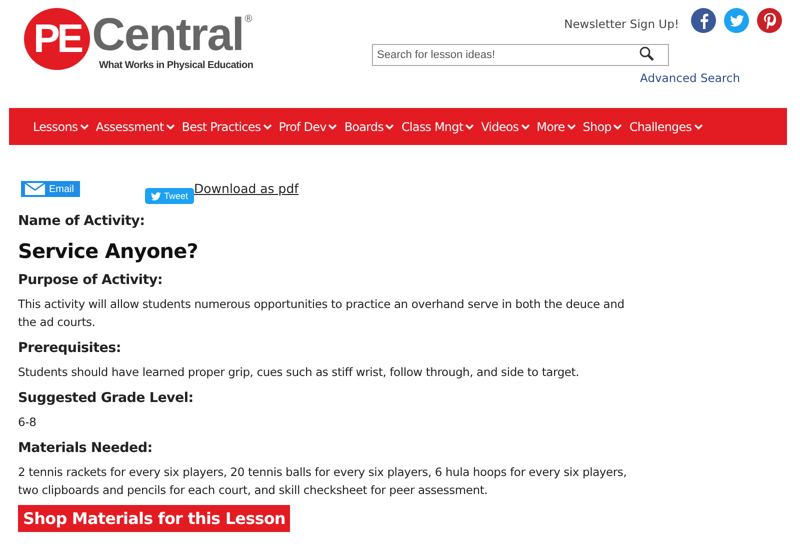 Image resolution: width=800 pixels, height=560 pixels. I want to click on nav-item: Prof Dev, so click(308, 127).